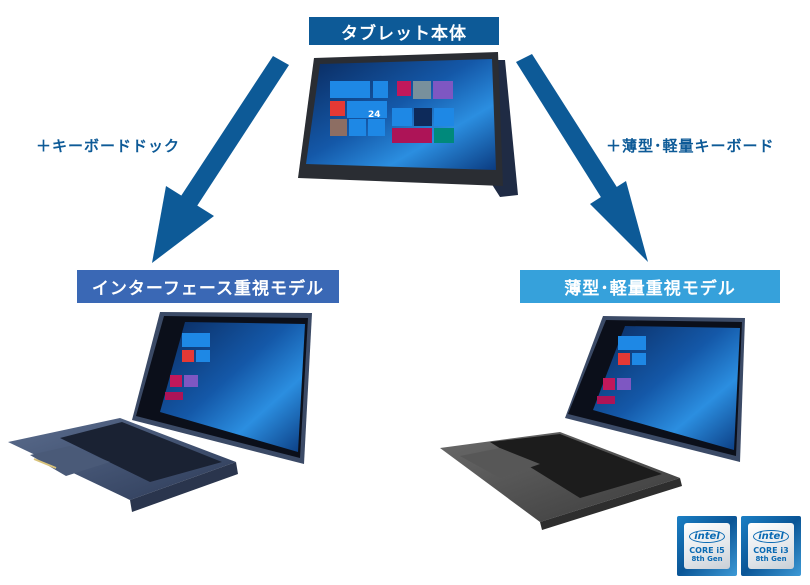  What do you see at coordinates (650, 286) in the screenshot?
I see `slim-model-label: 薄型･軽量重視モデル` at bounding box center [650, 286].